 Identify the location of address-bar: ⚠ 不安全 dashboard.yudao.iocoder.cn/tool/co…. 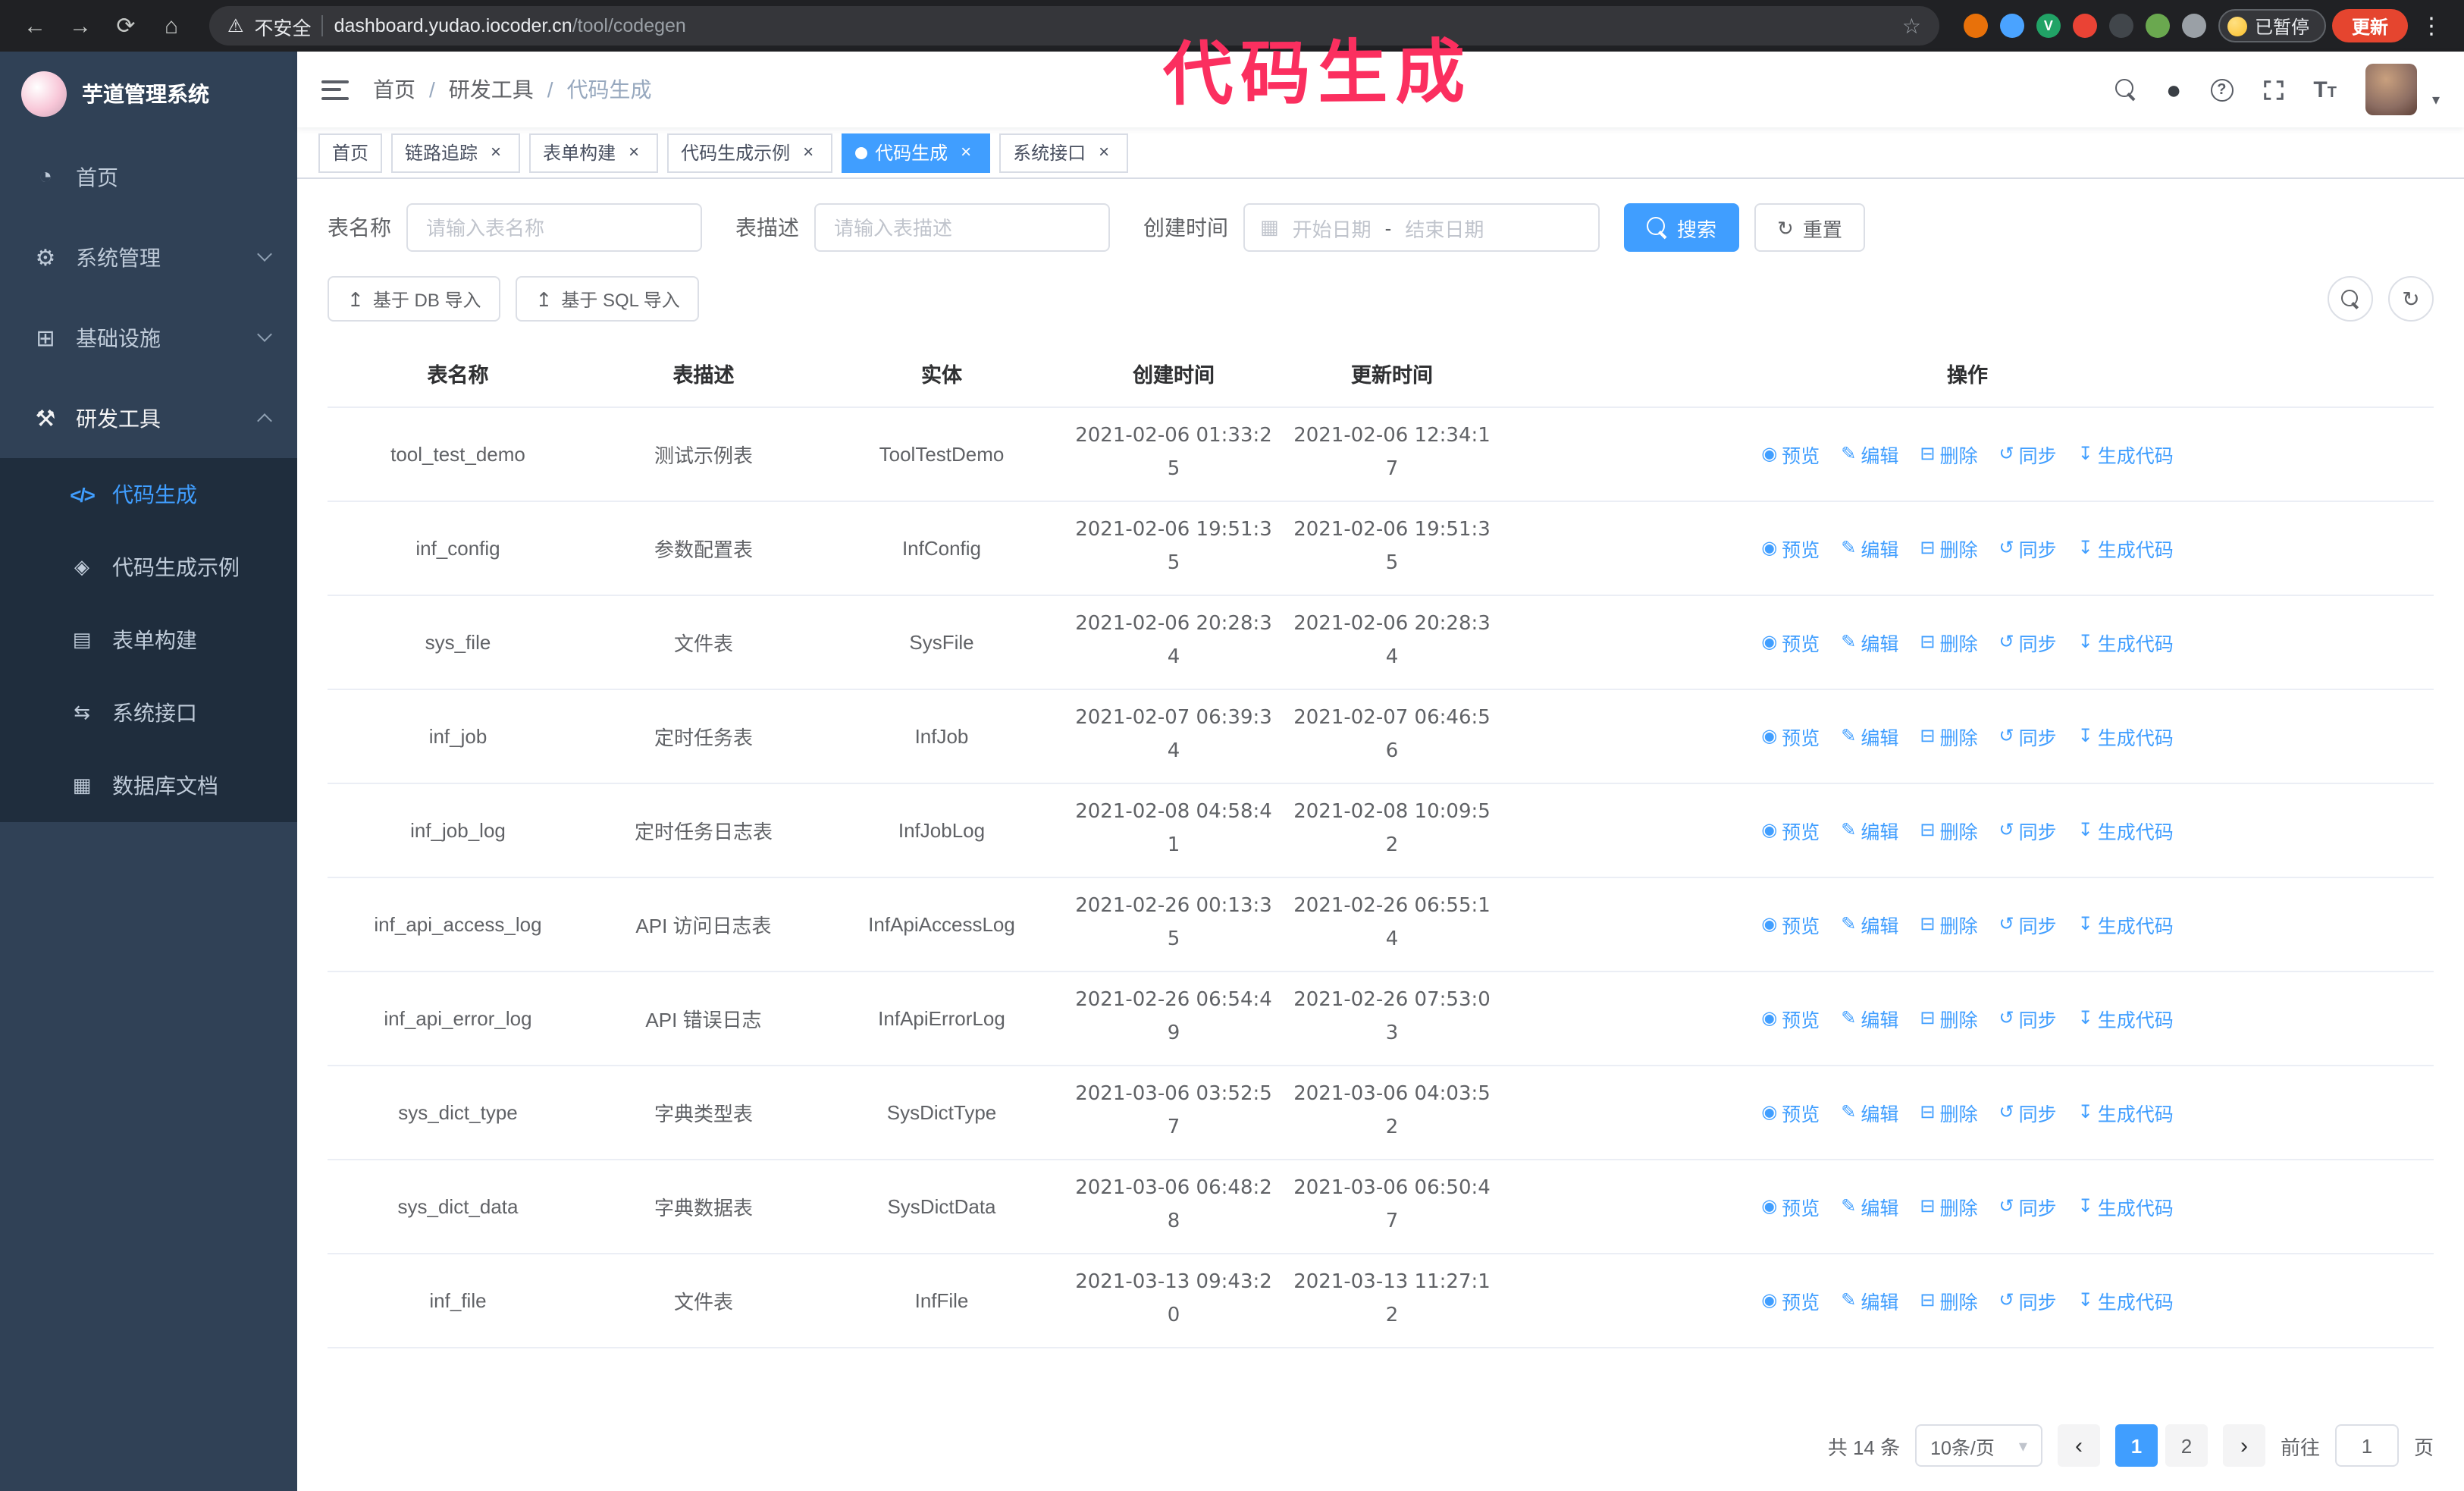
(1074, 26).